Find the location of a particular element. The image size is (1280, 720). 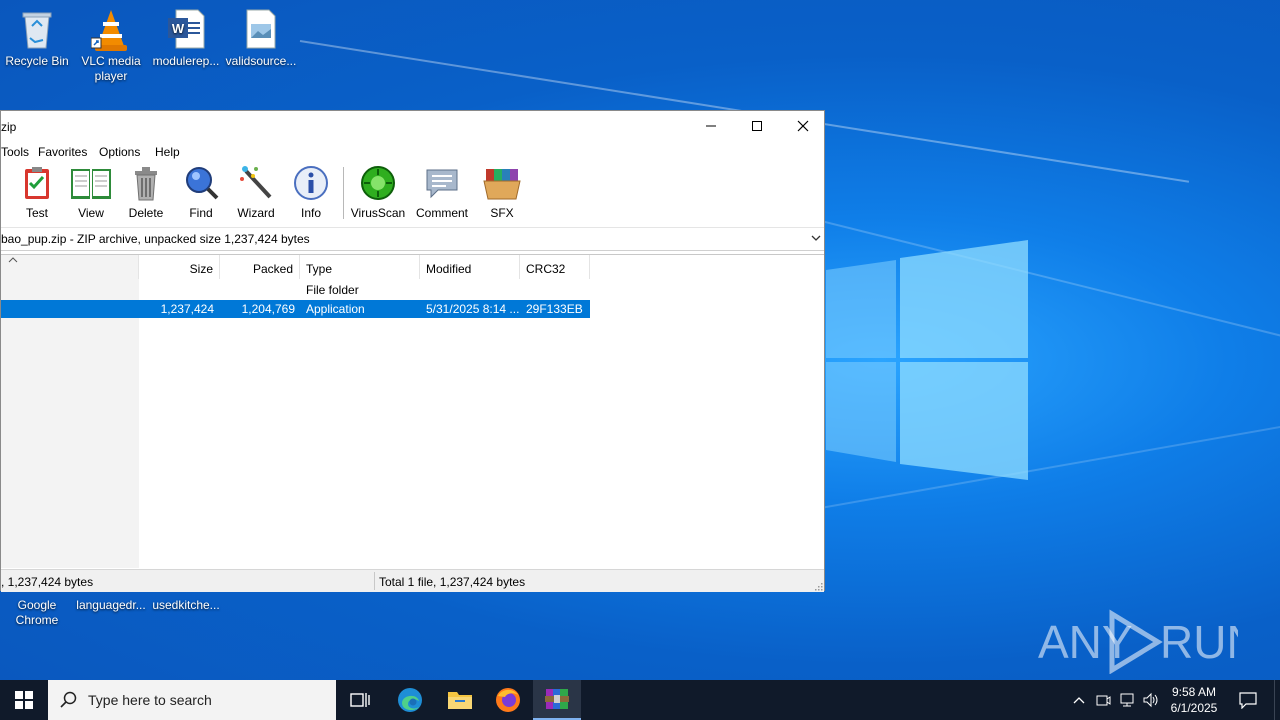

menu-bar: Tools Favorites Options Help is located at coordinates (412, 152).